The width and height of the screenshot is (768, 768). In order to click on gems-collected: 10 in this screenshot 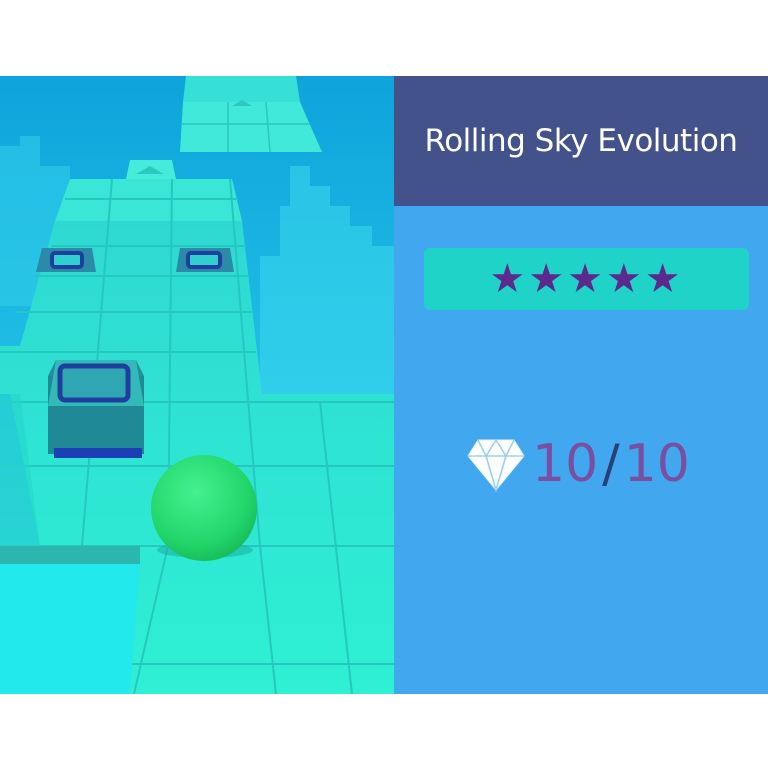, I will do `click(565, 464)`.